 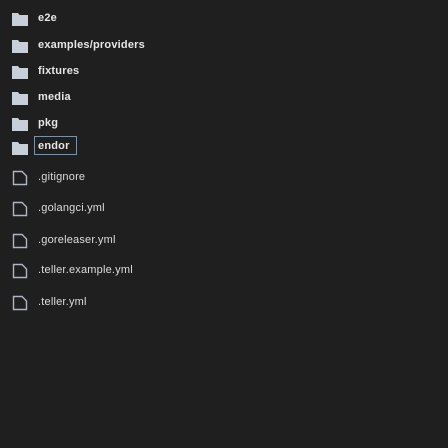 What do you see at coordinates (224, 178) in the screenshot?
I see `tree-item-gitignore: .gitignore` at bounding box center [224, 178].